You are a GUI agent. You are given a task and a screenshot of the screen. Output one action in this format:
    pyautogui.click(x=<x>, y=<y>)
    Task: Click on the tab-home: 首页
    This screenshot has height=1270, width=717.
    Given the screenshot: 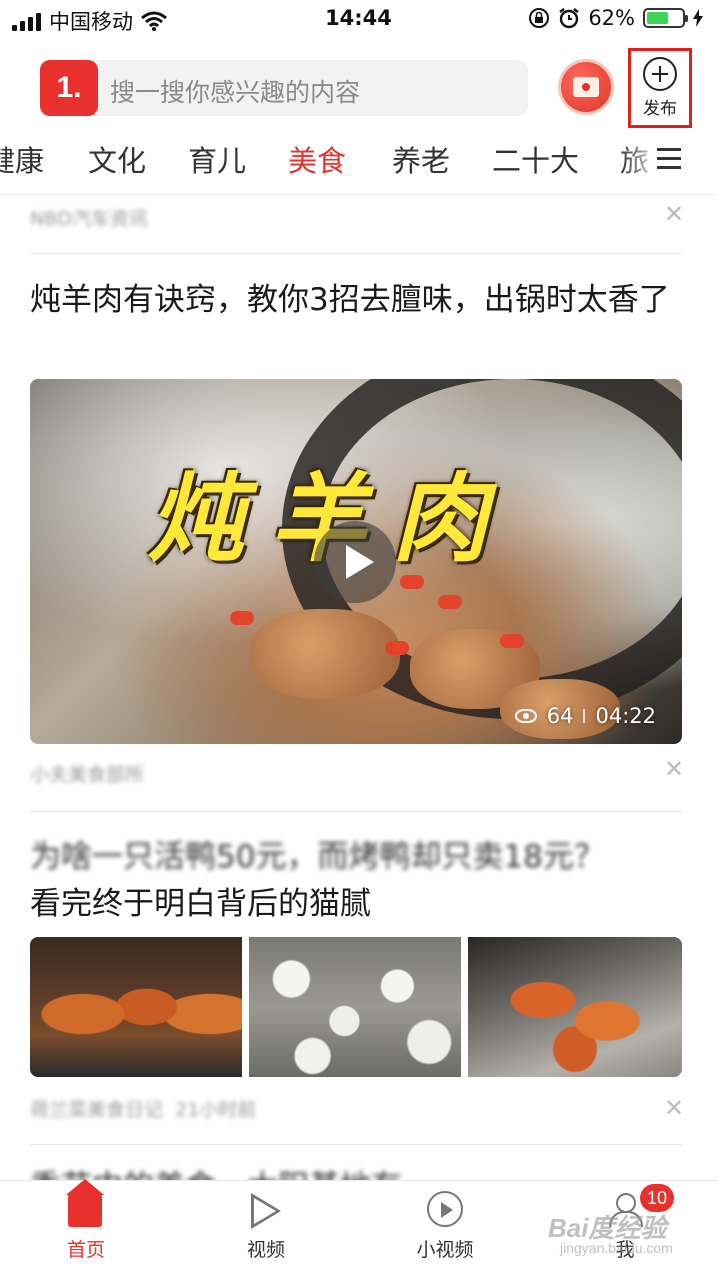 What is the action you would take?
    pyautogui.click(x=86, y=1224)
    